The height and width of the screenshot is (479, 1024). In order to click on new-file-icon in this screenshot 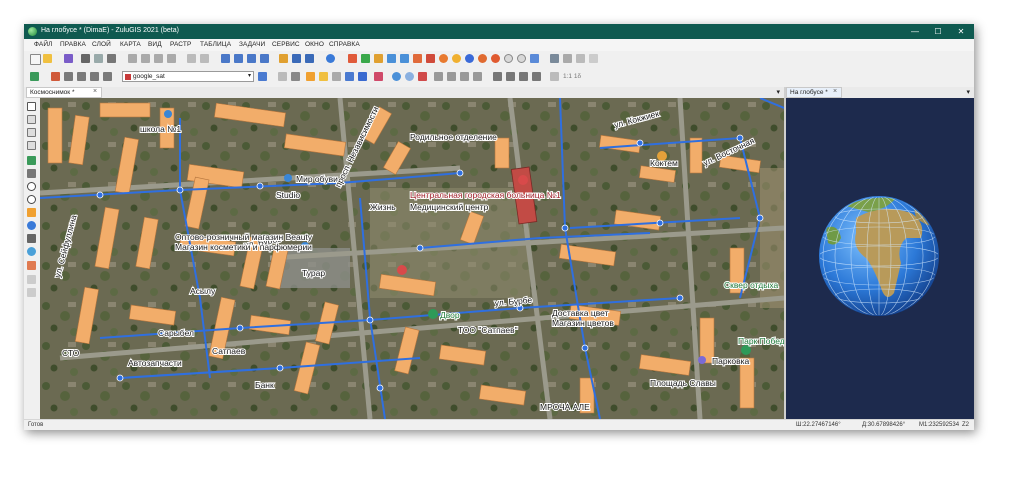, I will do `click(35, 59)`.